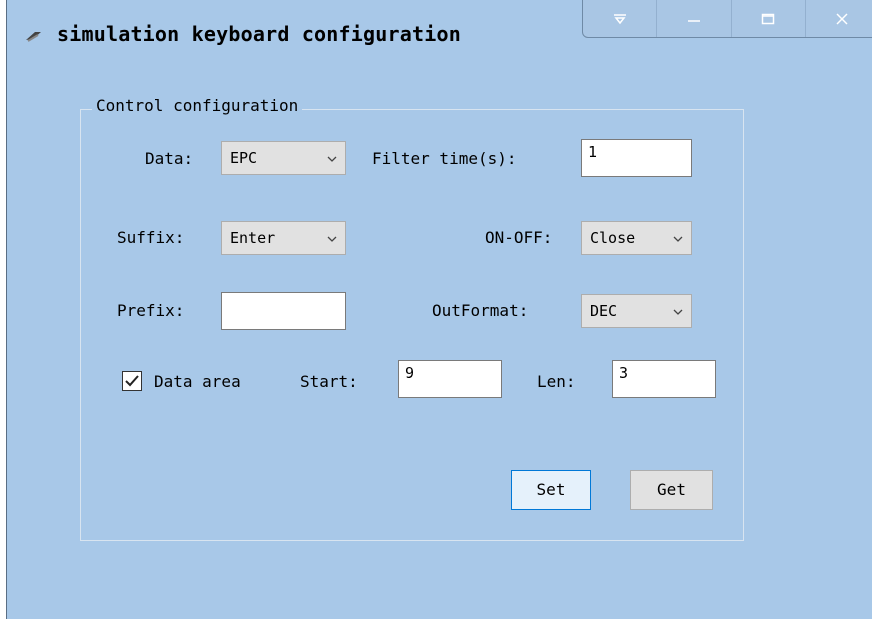 The width and height of the screenshot is (872, 619). Describe the element at coordinates (450, 379) in the screenshot. I see `start-field: 9` at that location.